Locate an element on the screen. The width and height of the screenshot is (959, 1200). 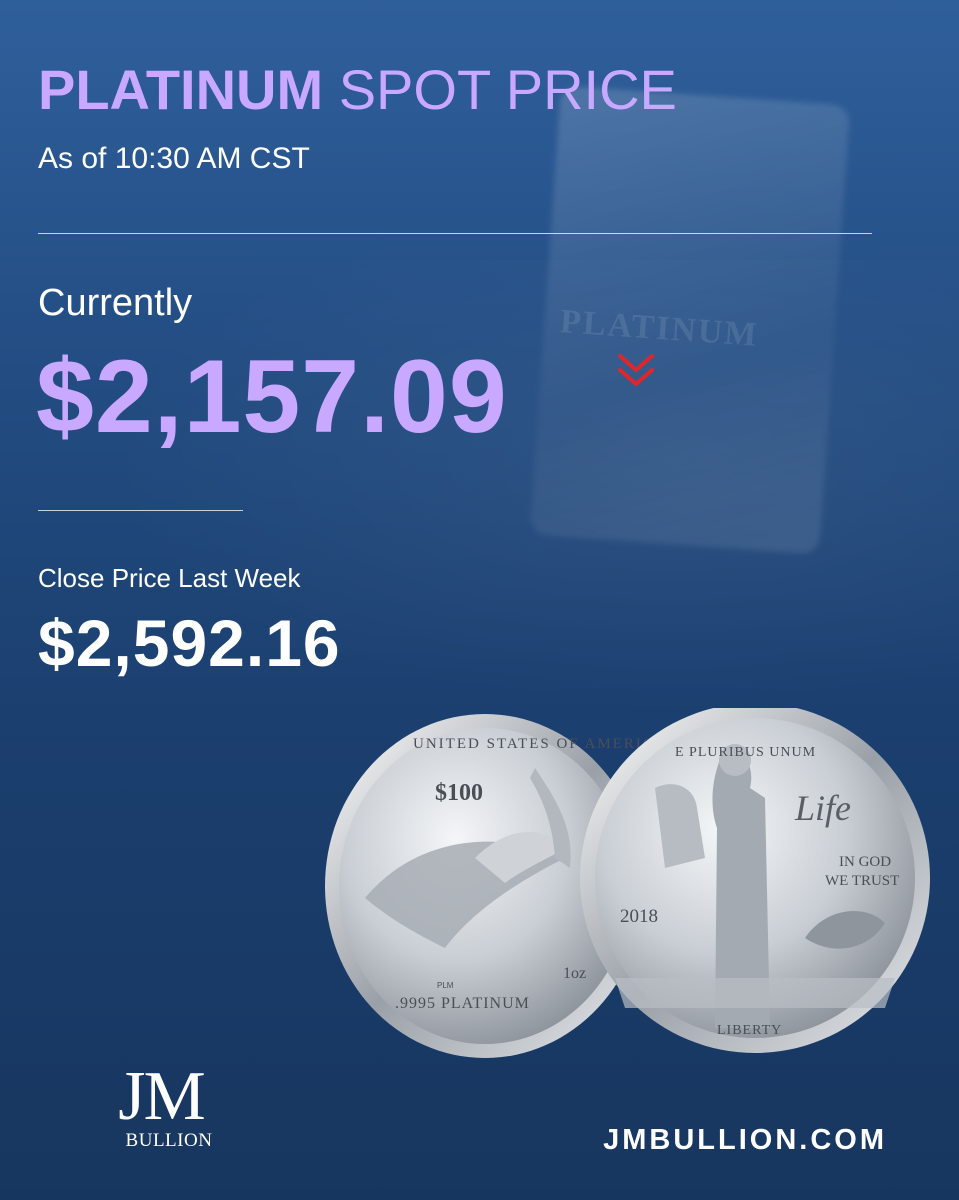
double-chevron-down-icon is located at coordinates (636, 370).